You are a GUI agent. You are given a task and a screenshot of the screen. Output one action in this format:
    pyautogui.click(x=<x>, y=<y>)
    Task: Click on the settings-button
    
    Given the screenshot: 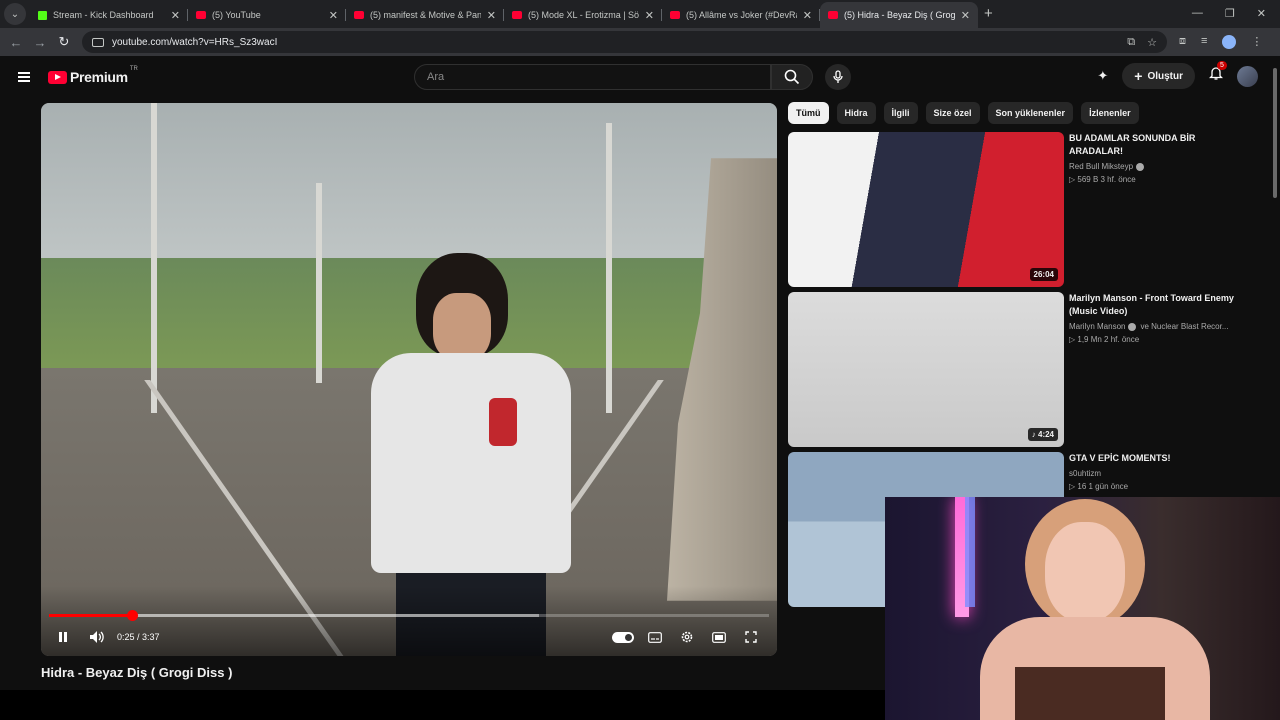 What is the action you would take?
    pyautogui.click(x=687, y=637)
    